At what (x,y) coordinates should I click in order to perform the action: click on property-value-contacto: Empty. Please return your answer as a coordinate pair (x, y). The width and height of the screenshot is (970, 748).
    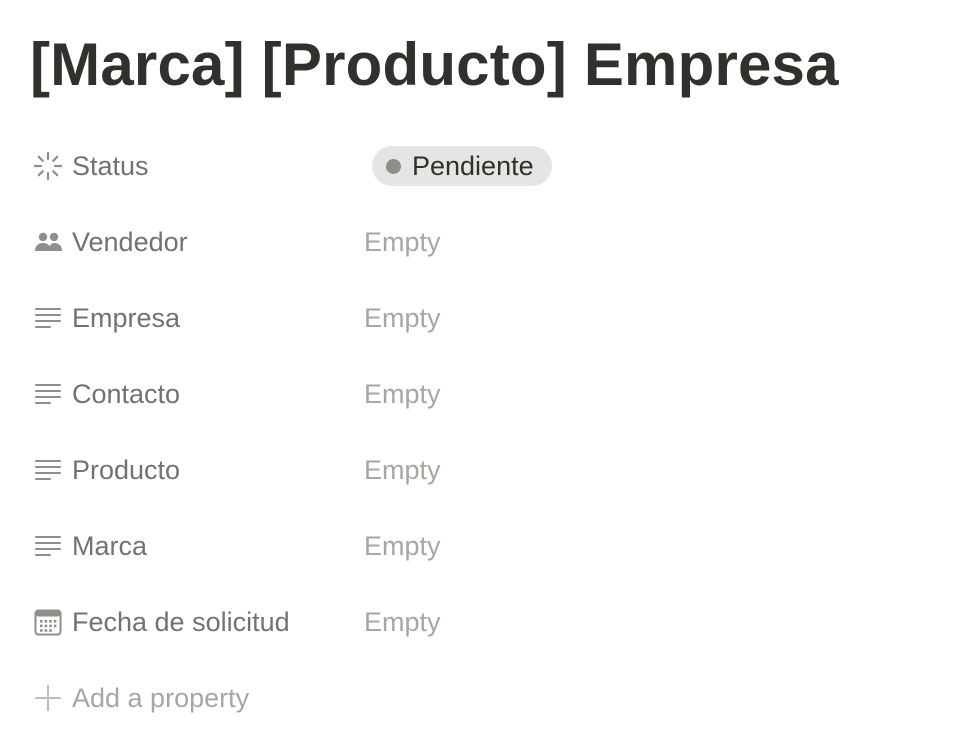
    Looking at the image, I should click on (554, 394).